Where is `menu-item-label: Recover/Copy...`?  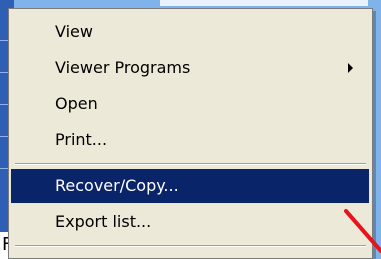
menu-item-label: Recover/Copy... is located at coordinates (117, 185).